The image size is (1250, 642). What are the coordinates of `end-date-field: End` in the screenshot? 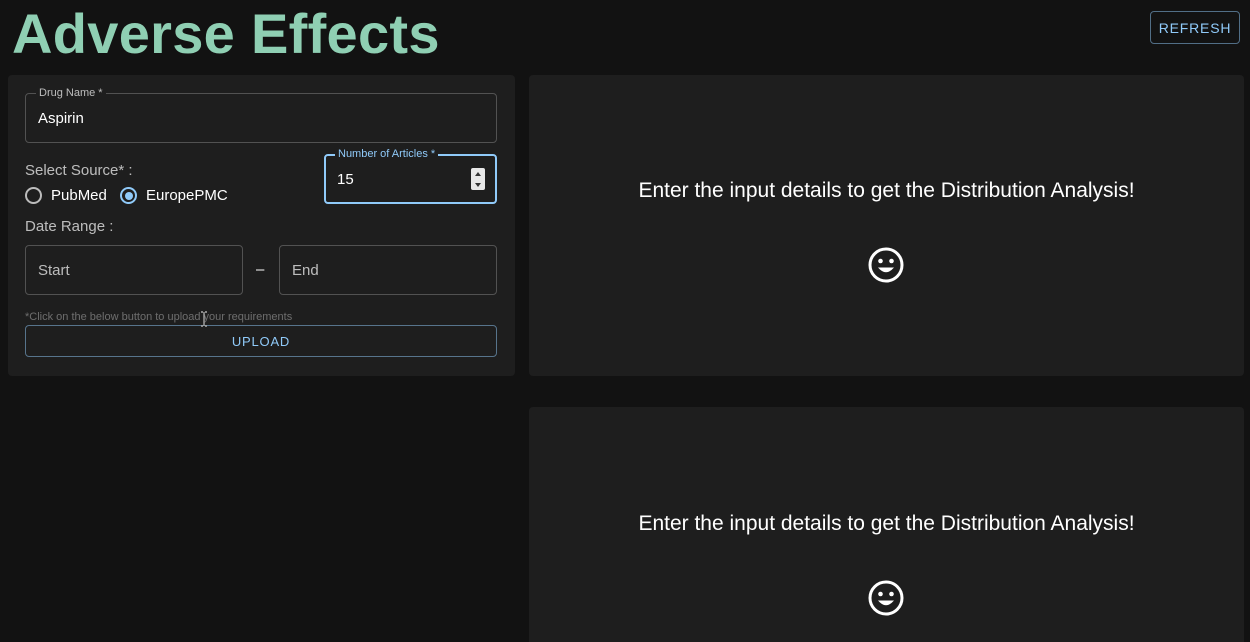 It's located at (388, 270).